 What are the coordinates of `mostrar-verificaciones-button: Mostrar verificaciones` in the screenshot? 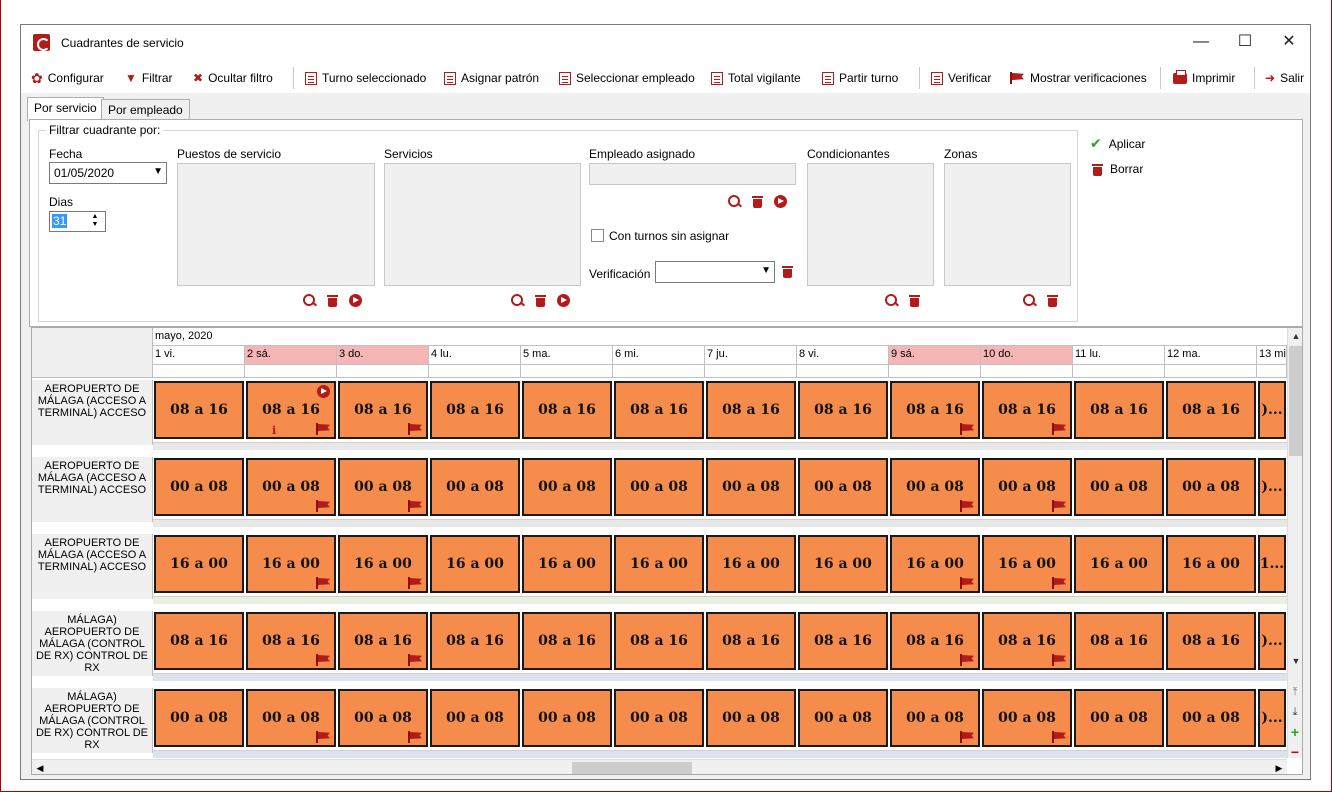 It's located at (1078, 78).